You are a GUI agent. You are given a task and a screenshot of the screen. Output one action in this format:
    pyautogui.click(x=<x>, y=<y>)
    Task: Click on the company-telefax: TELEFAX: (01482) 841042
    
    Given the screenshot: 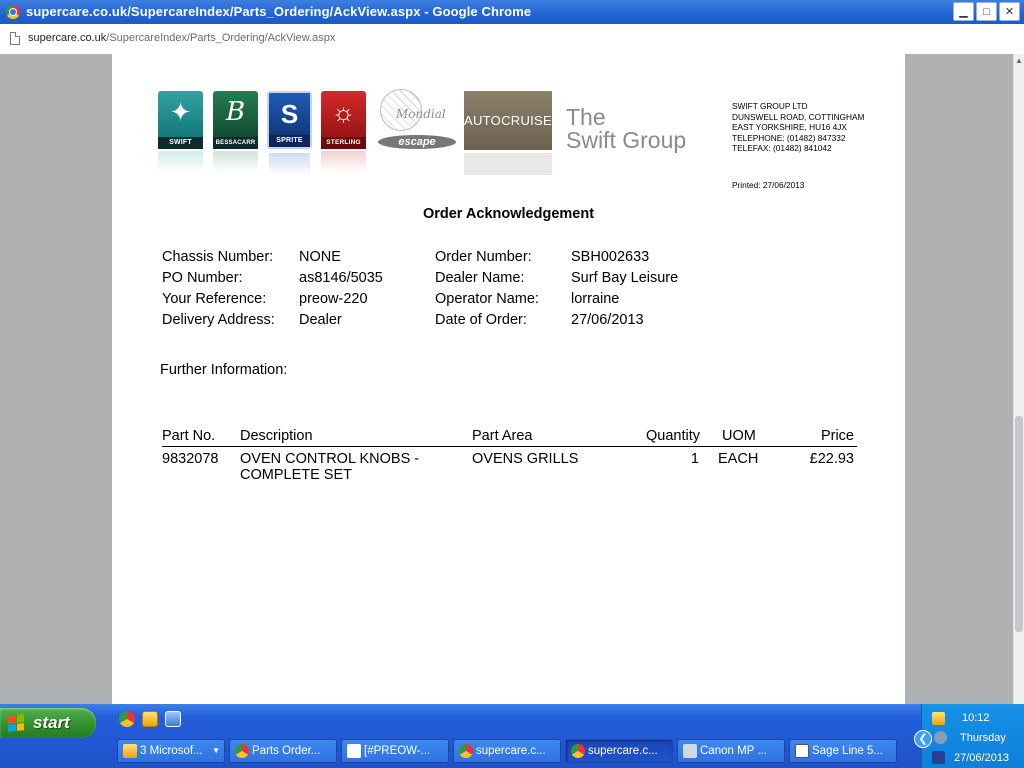 What is the action you would take?
    pyautogui.click(x=782, y=148)
    